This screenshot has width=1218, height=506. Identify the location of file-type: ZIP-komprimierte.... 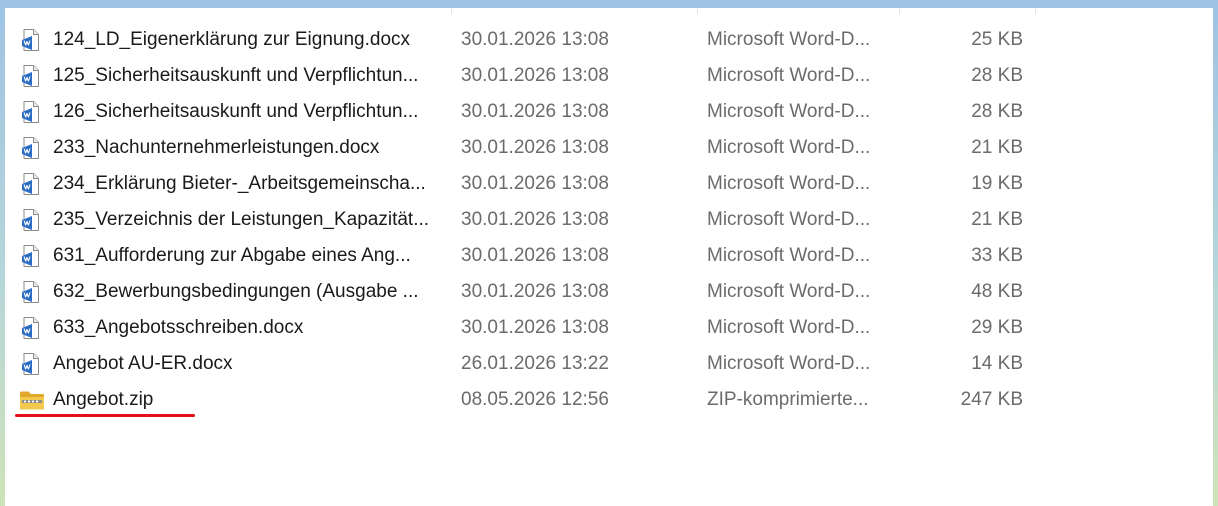
(788, 399).